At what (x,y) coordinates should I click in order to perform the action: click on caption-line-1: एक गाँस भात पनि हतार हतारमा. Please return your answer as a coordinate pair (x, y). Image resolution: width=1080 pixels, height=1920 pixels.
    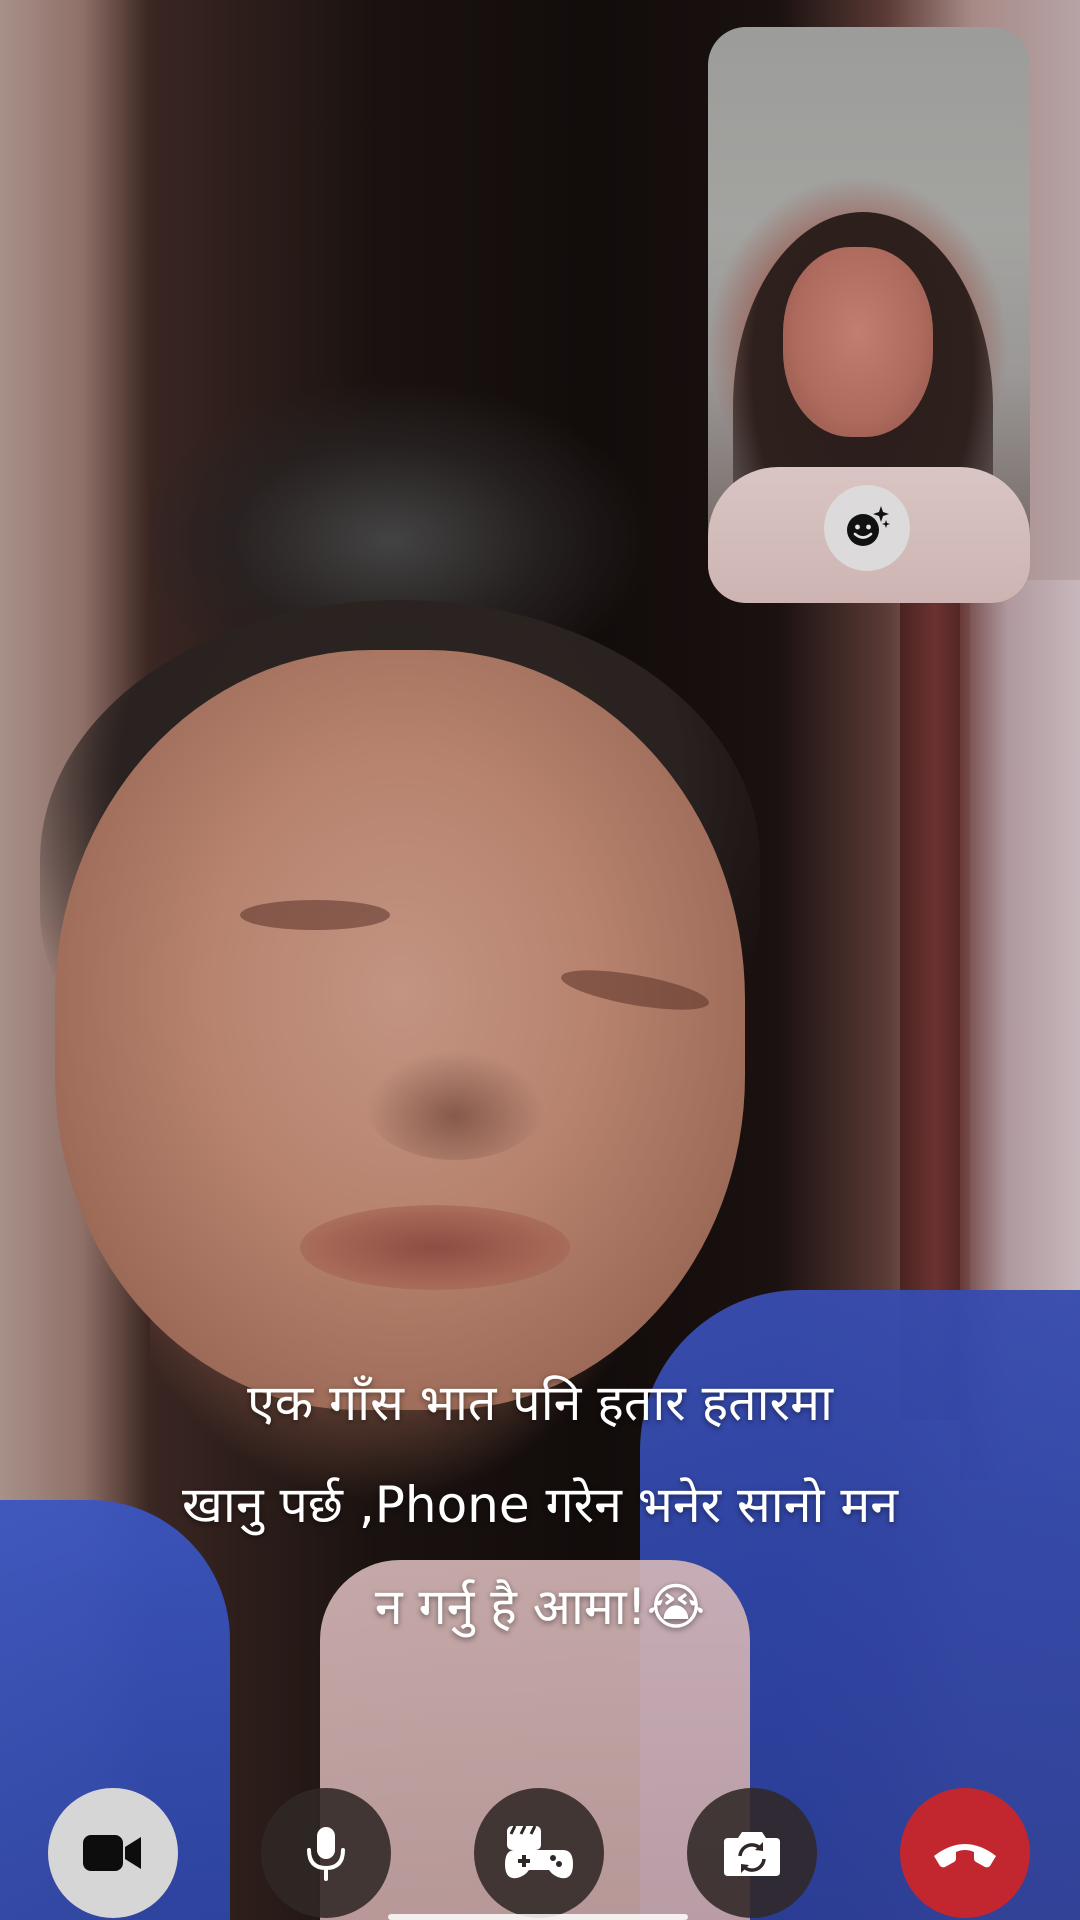
    Looking at the image, I should click on (540, 1403).